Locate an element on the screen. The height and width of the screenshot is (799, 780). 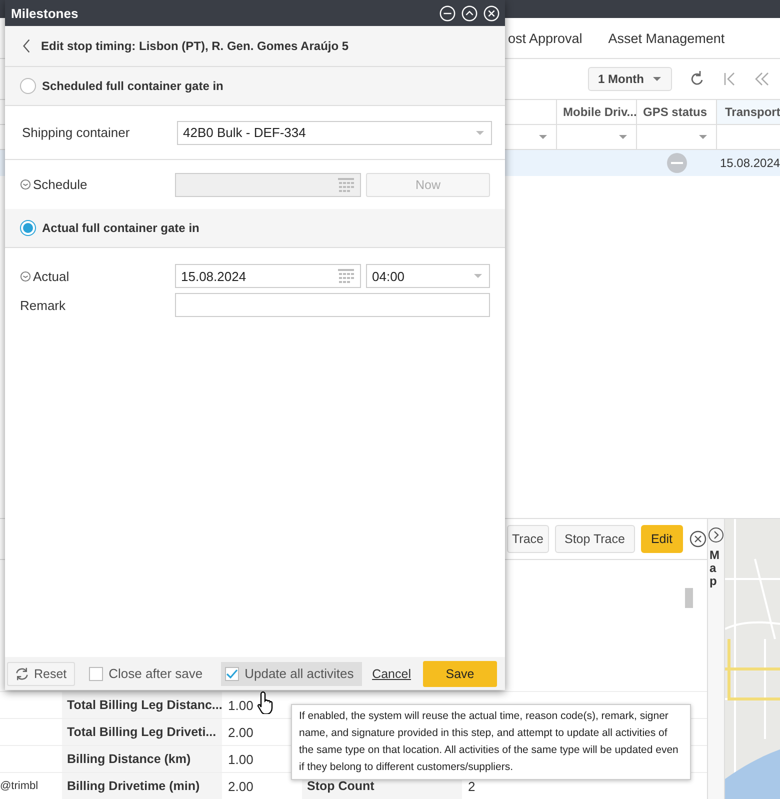
time-dropdown: 04:00 is located at coordinates (428, 276).